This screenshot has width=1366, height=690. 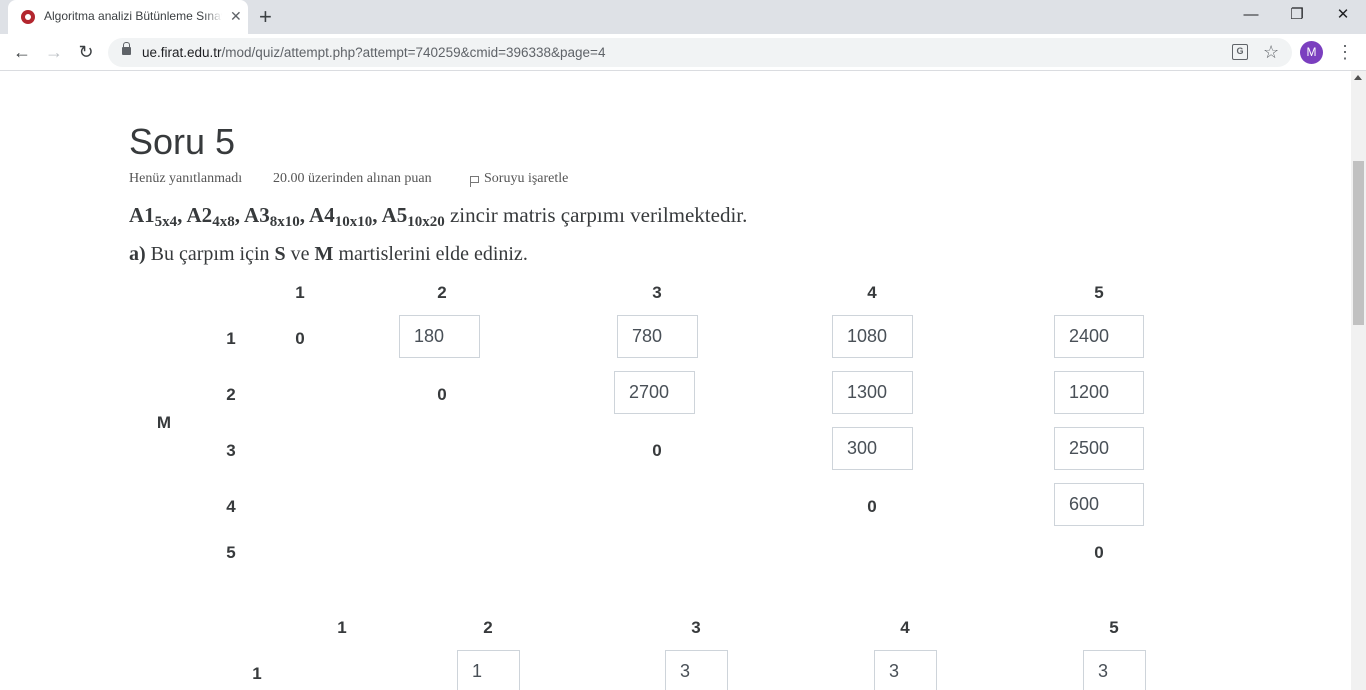 I want to click on flag-question-link: Soruyu işaretle, so click(x=526, y=179).